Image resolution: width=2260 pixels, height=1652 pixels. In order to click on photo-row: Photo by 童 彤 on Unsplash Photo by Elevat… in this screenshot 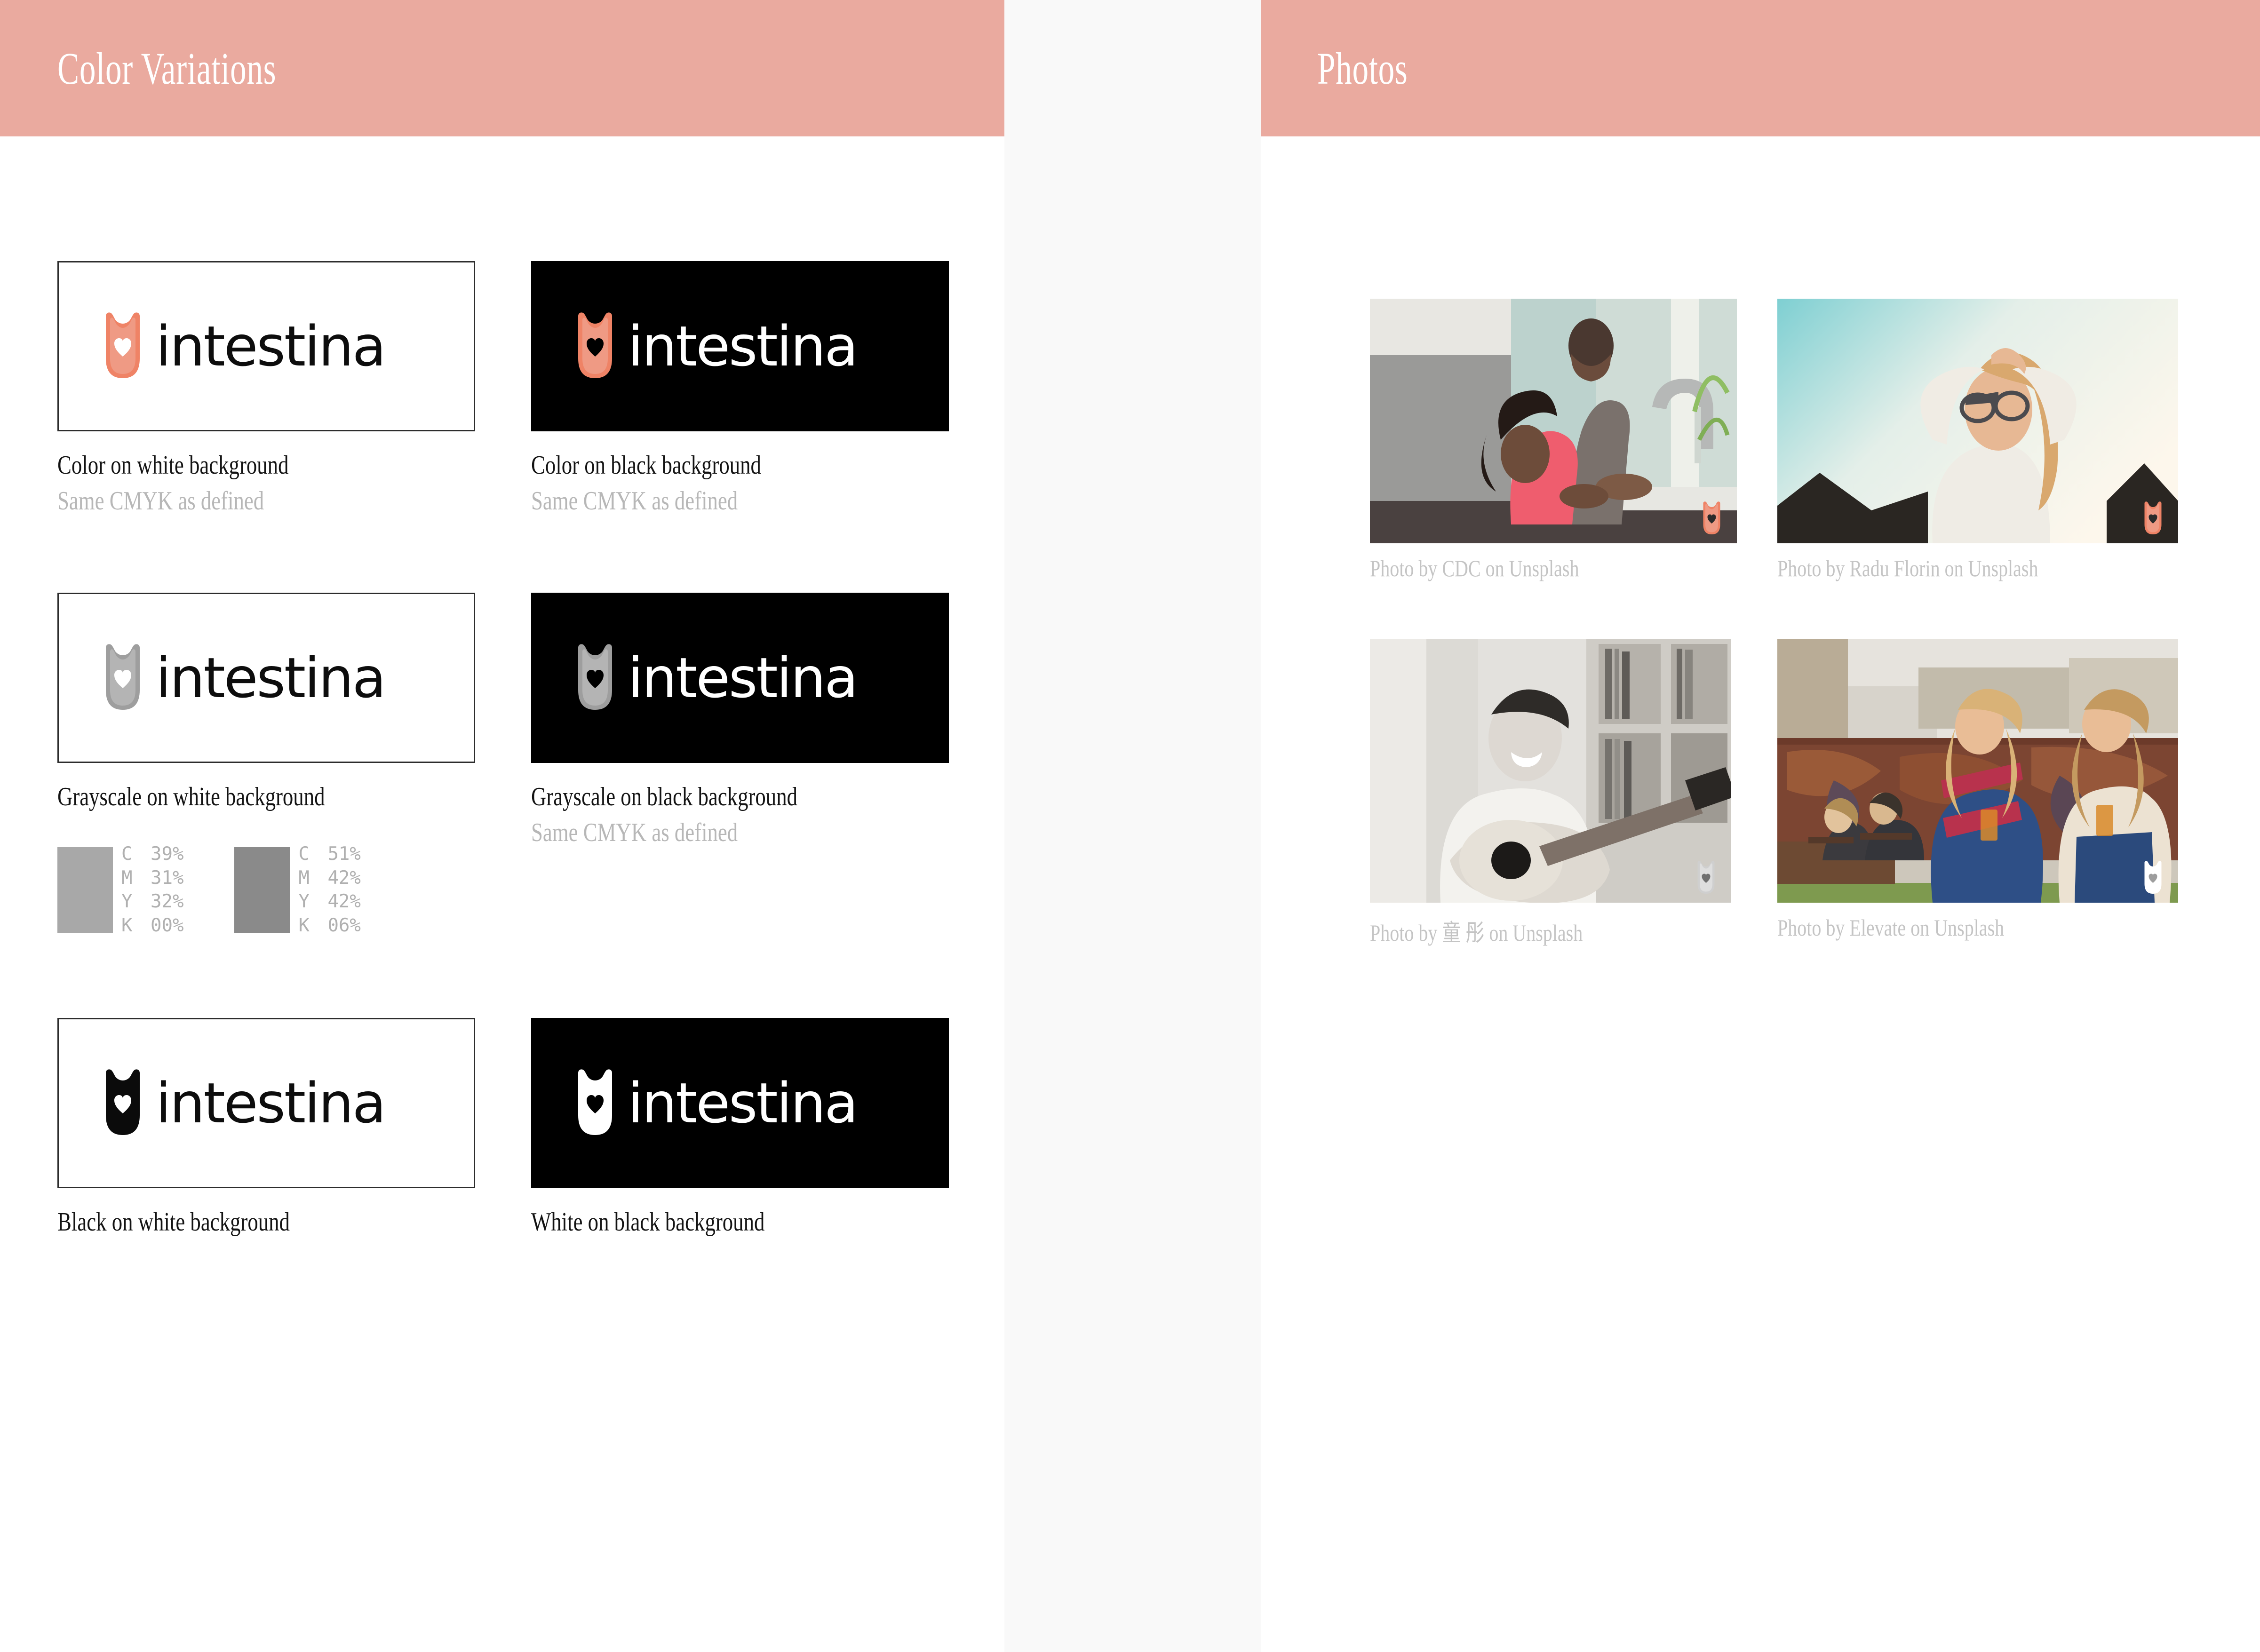, I will do `click(1815, 793)`.